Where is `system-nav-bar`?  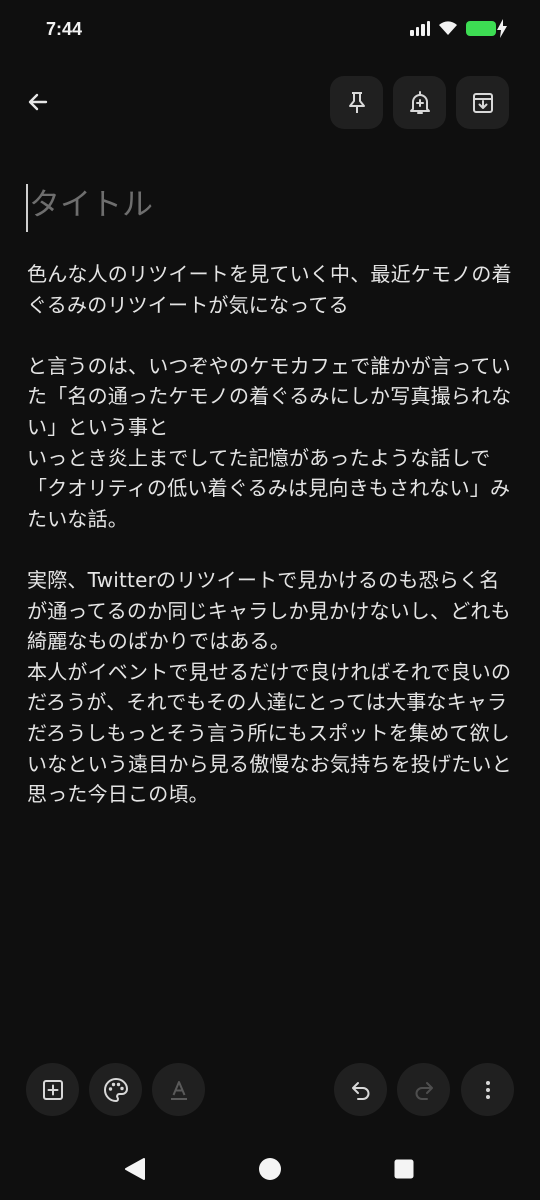
system-nav-bar is located at coordinates (270, 1168).